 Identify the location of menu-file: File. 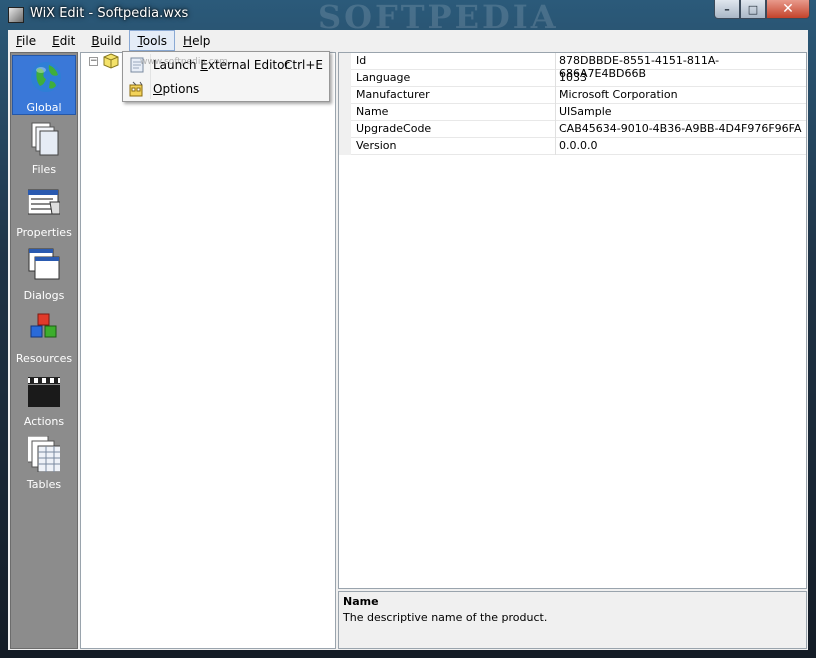
(26, 40).